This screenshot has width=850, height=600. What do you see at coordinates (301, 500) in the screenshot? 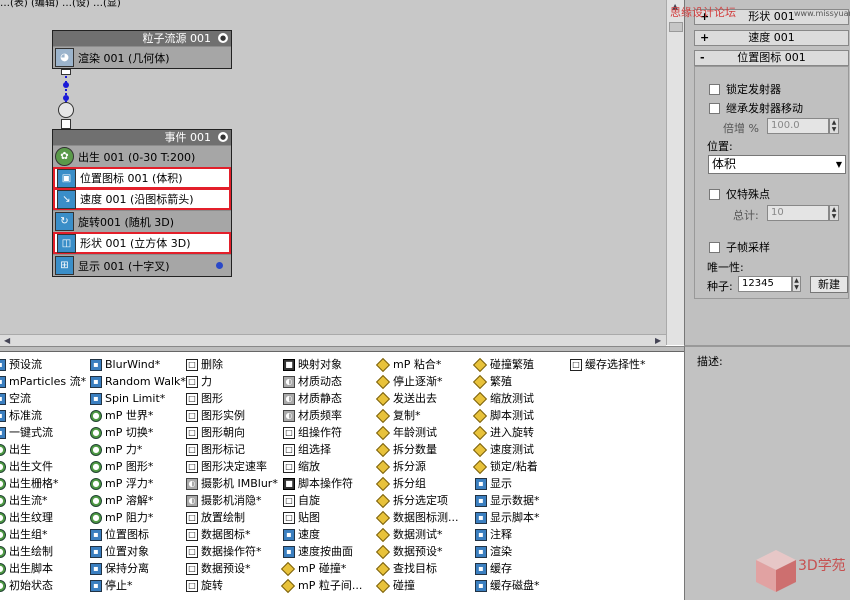
I see `depot-item: □ 自旋` at bounding box center [301, 500].